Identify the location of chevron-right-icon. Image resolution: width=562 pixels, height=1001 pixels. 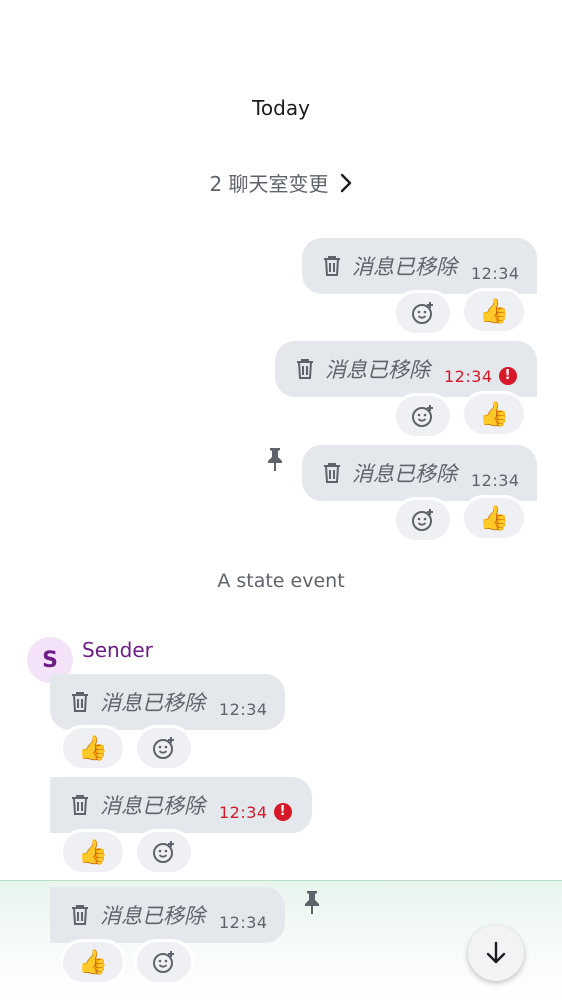
(345, 182).